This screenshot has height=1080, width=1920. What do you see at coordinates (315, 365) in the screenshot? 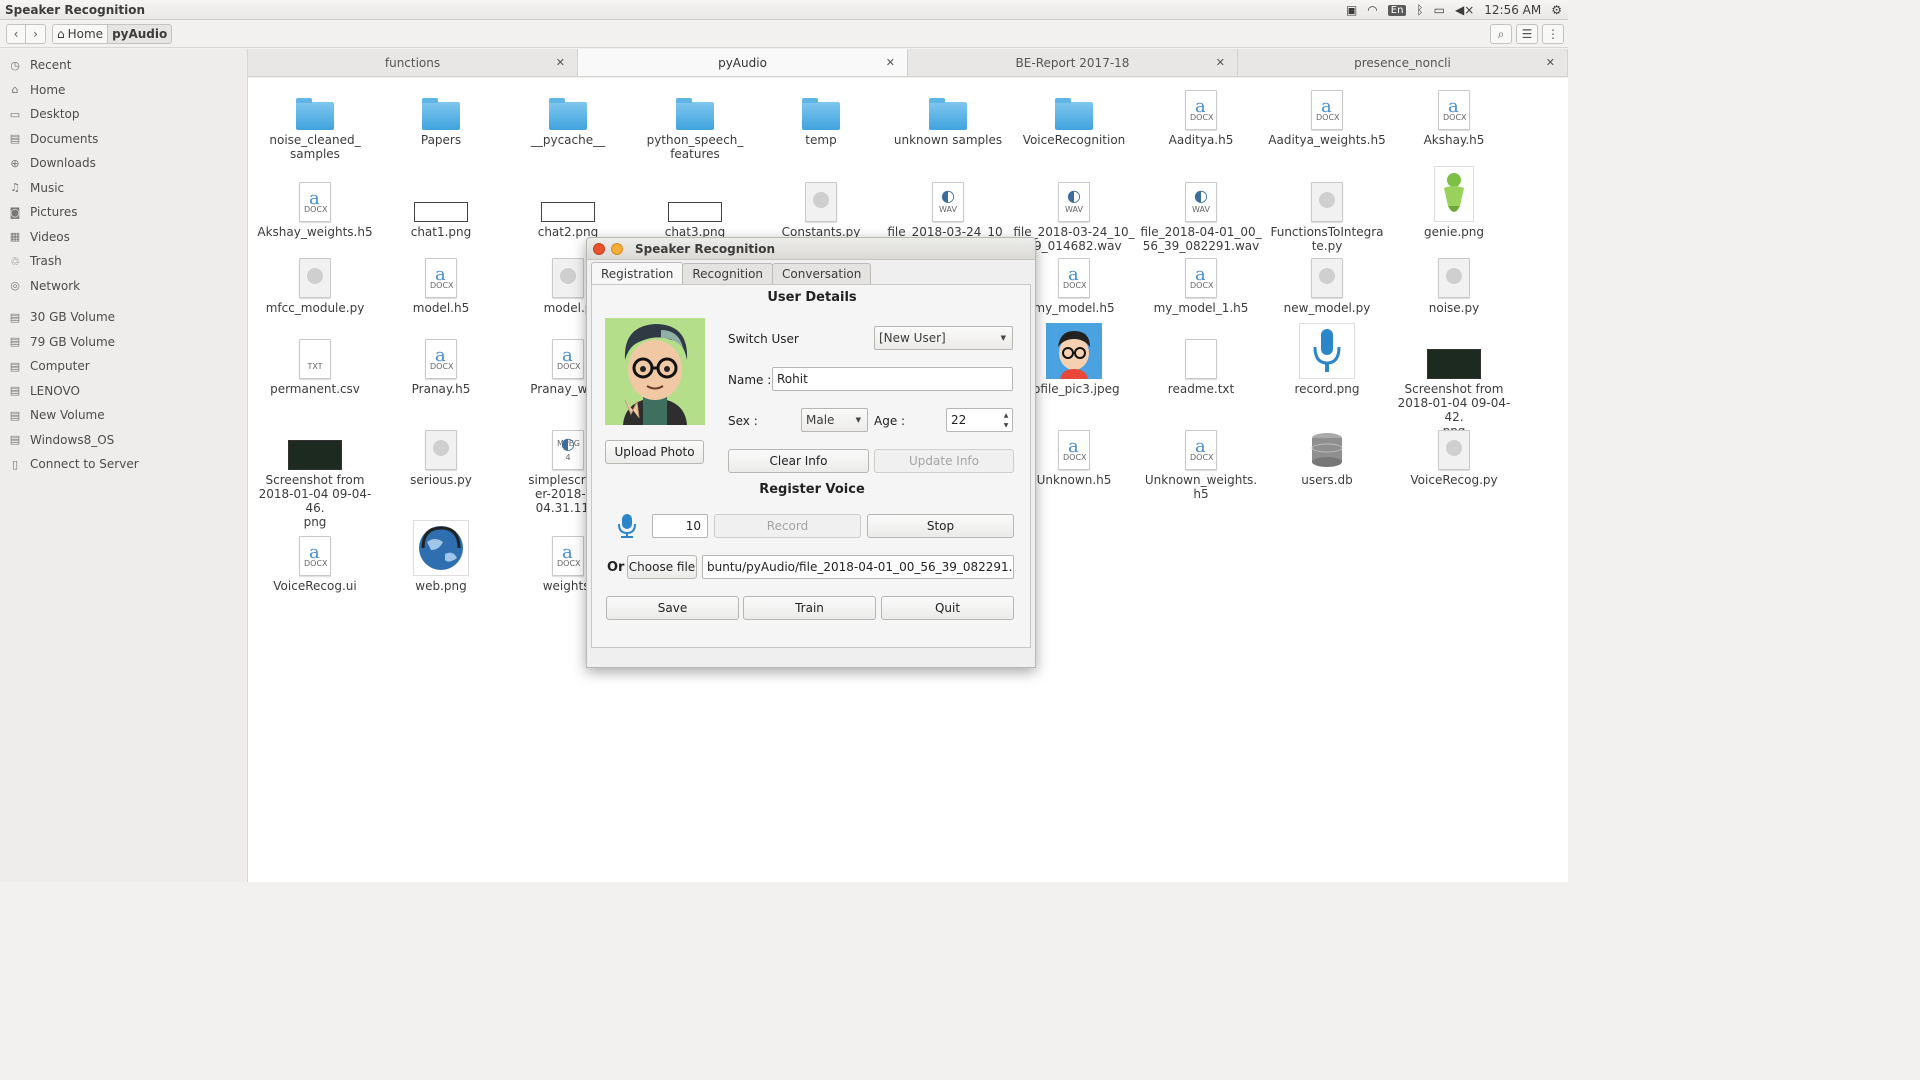
I see `file-item: TXT permanent.csv` at bounding box center [315, 365].